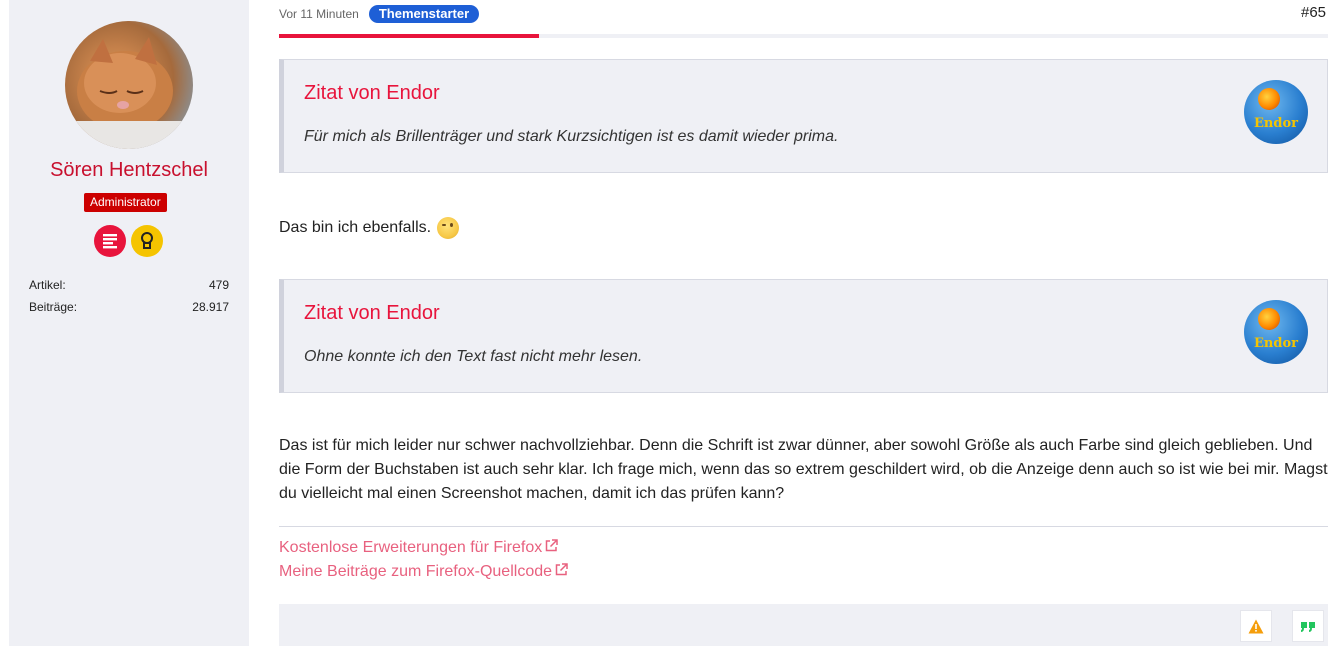 The width and height of the screenshot is (1328, 646). I want to click on reply-paragraph: Das bin ich ebenfalls., so click(369, 228).